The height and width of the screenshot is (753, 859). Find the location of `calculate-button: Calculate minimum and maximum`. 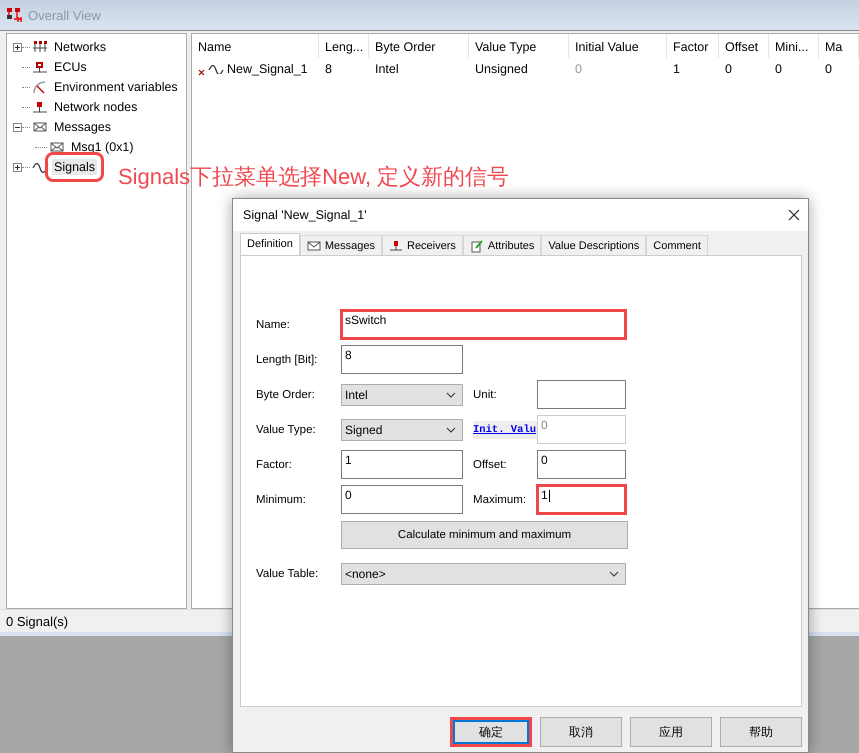

calculate-button: Calculate minimum and maximum is located at coordinates (484, 534).